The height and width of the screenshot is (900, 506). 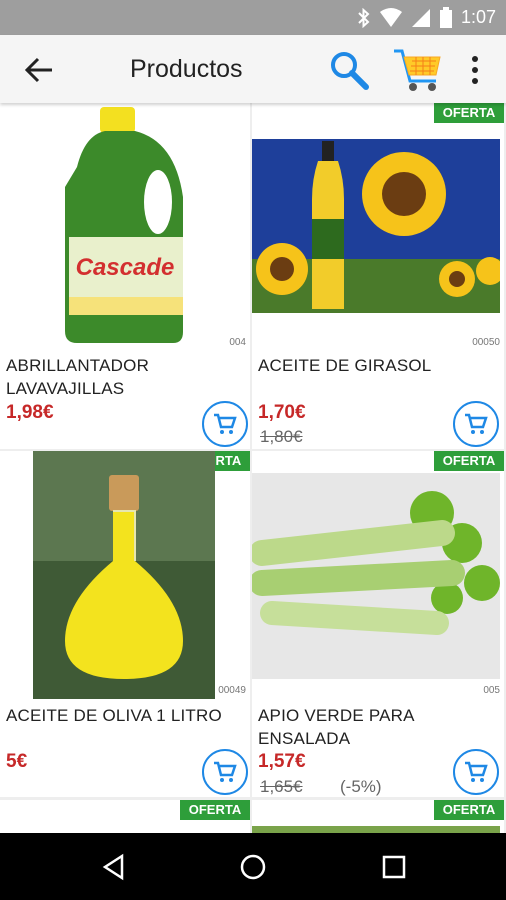 What do you see at coordinates (281, 436) in the screenshot?
I see `product-old-price: 1,80€` at bounding box center [281, 436].